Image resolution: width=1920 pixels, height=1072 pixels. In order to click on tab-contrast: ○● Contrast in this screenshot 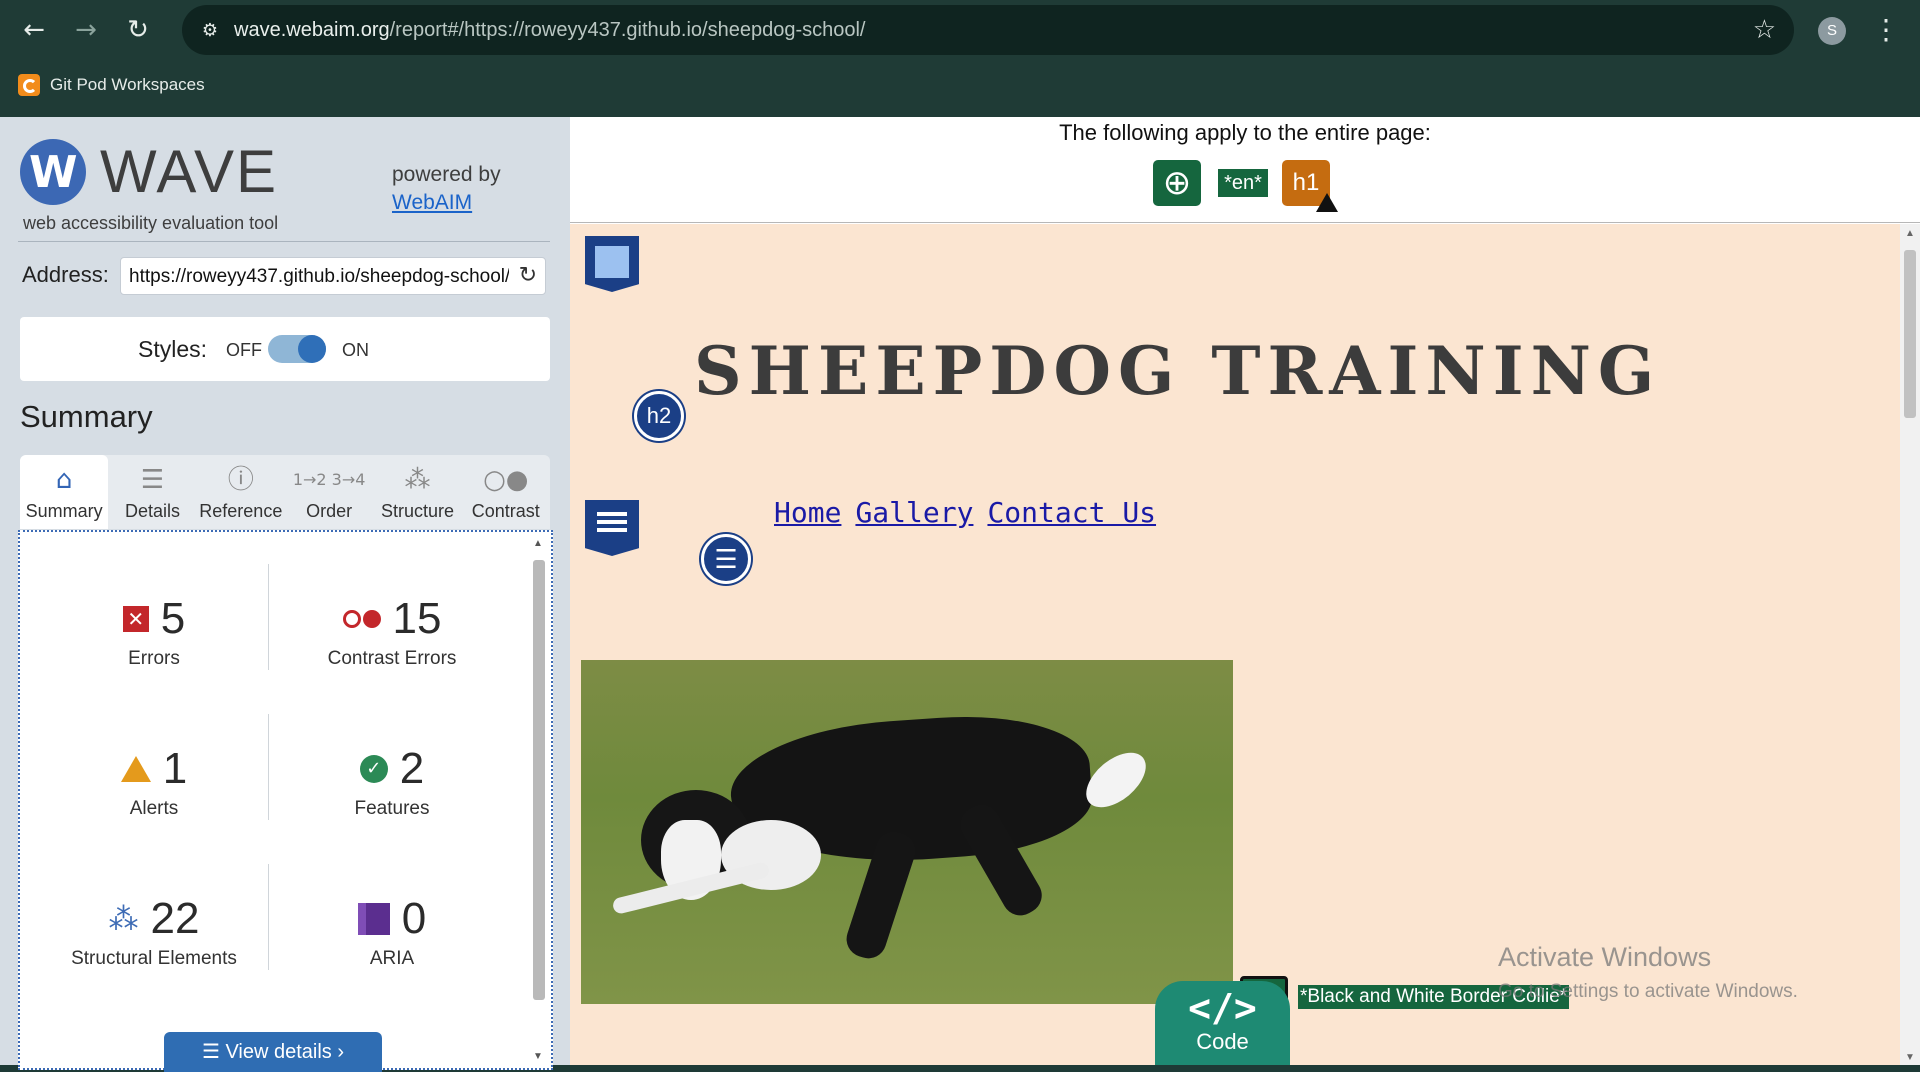, I will do `click(506, 492)`.